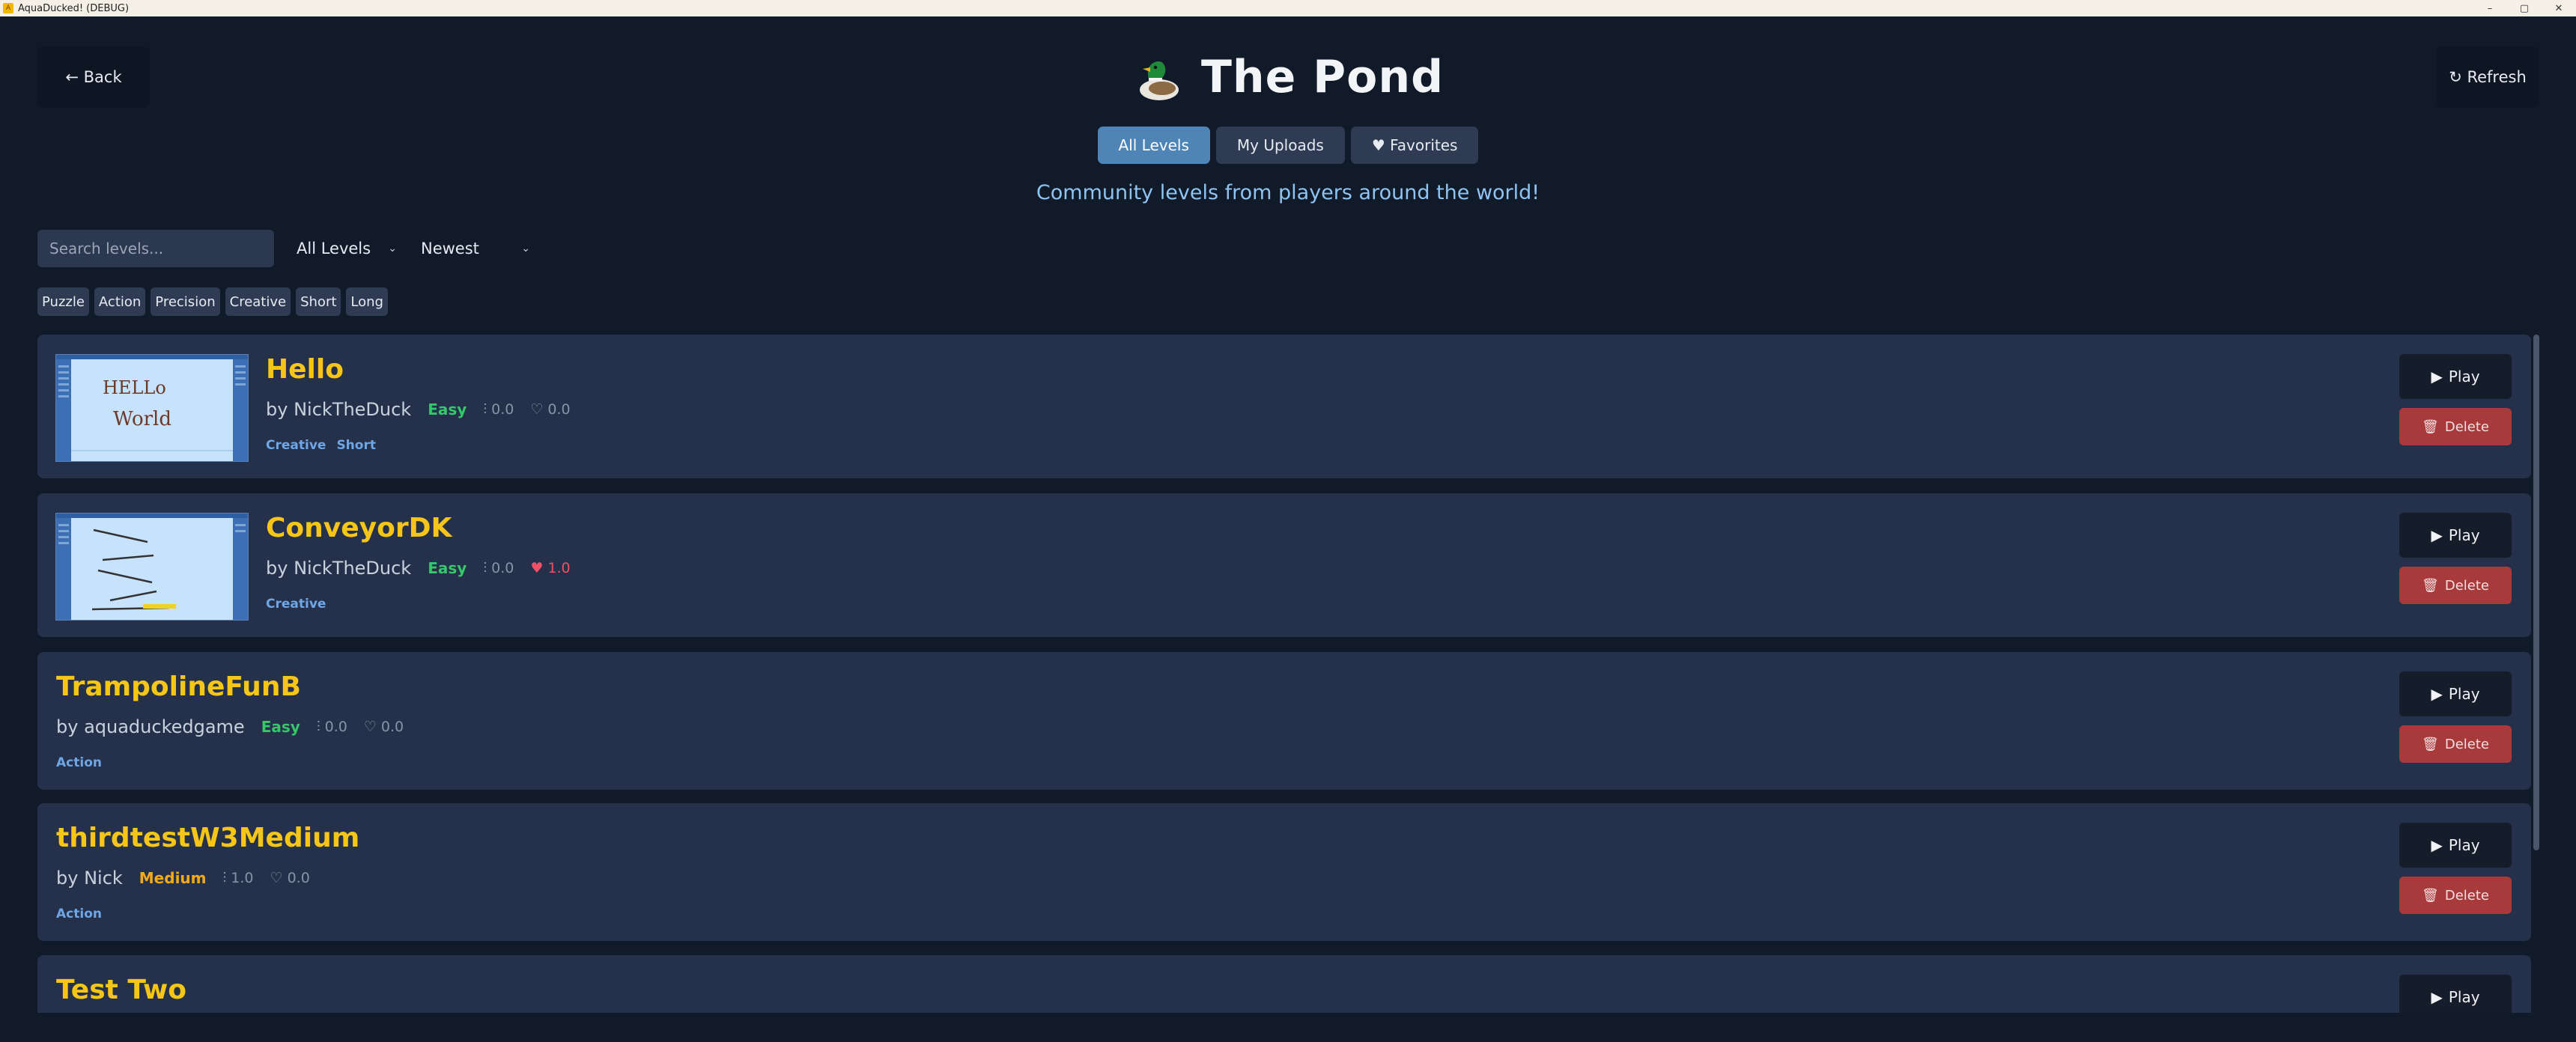  I want to click on level-tag: Action, so click(79, 763).